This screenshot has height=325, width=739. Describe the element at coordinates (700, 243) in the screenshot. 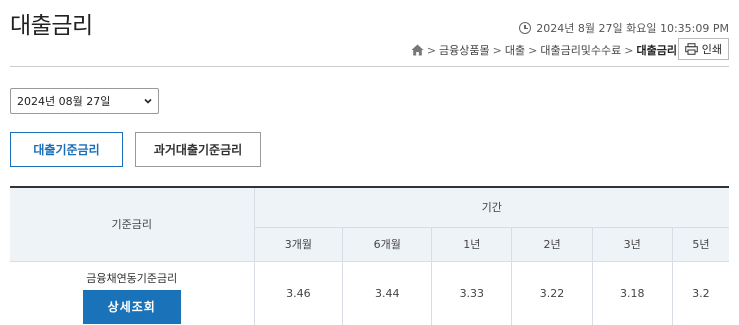

I see `column-header-5y: 5년` at that location.